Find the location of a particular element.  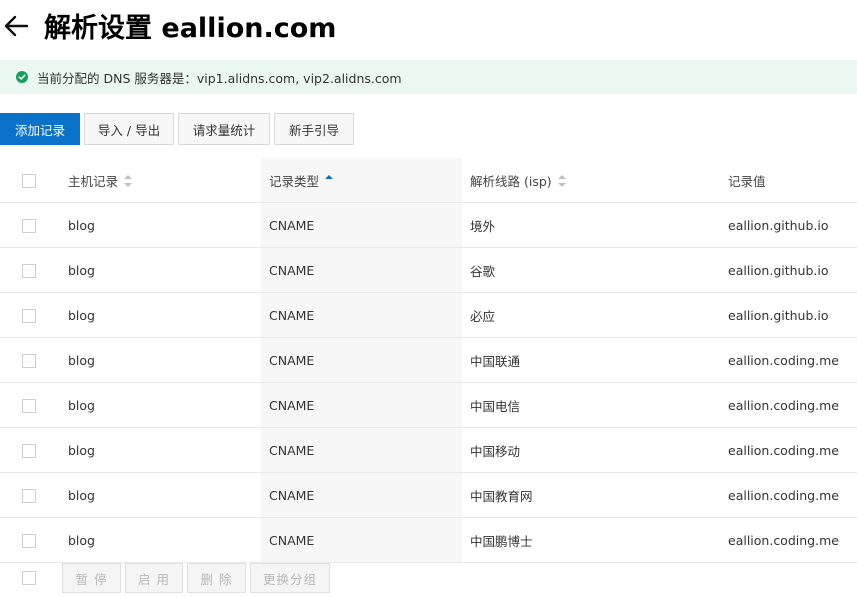

table-header-row: 主机记录 记录类型 解析线路 (isp) 记录值 is located at coordinates (428, 180).